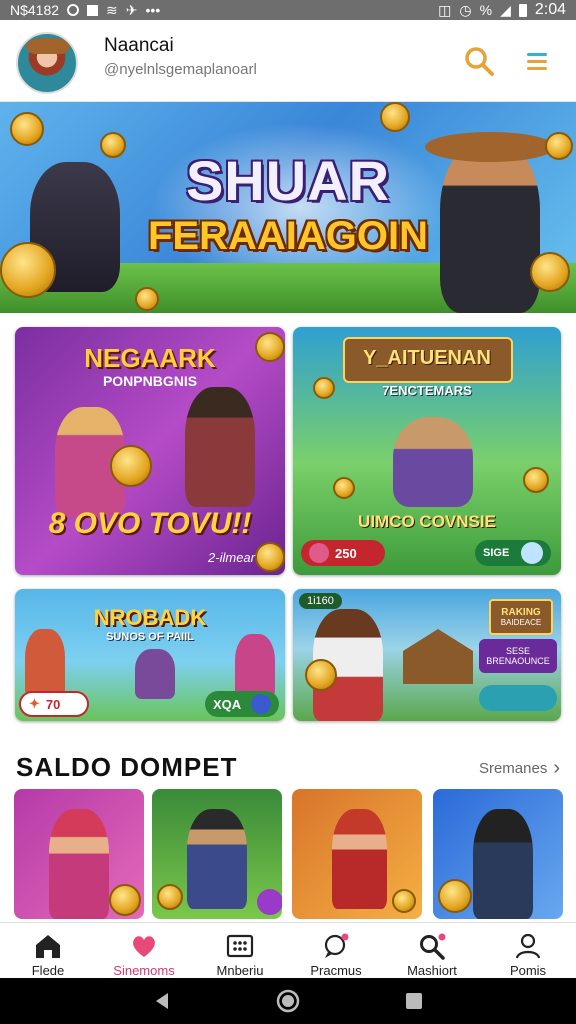  Describe the element at coordinates (48, 946) in the screenshot. I see `home-icon` at that location.